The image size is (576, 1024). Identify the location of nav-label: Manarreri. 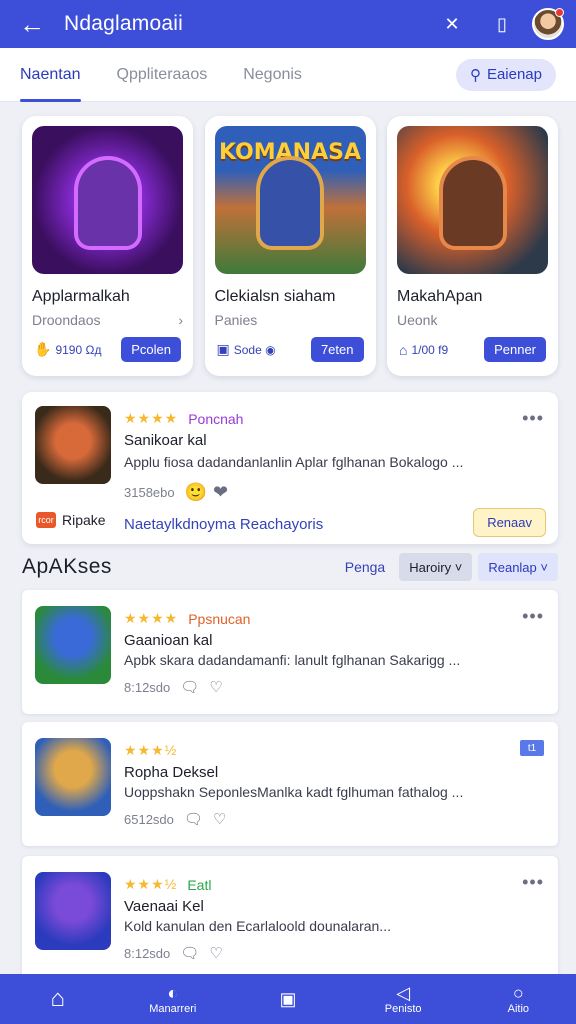
(173, 1009).